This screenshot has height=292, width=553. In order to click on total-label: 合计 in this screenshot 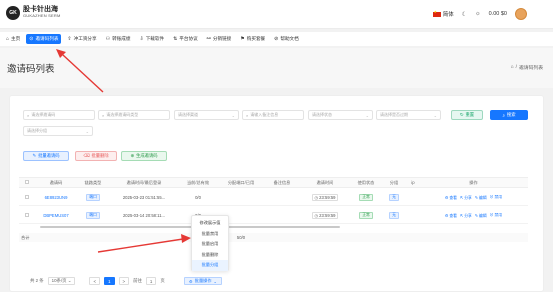, I will do `click(25, 237)`.